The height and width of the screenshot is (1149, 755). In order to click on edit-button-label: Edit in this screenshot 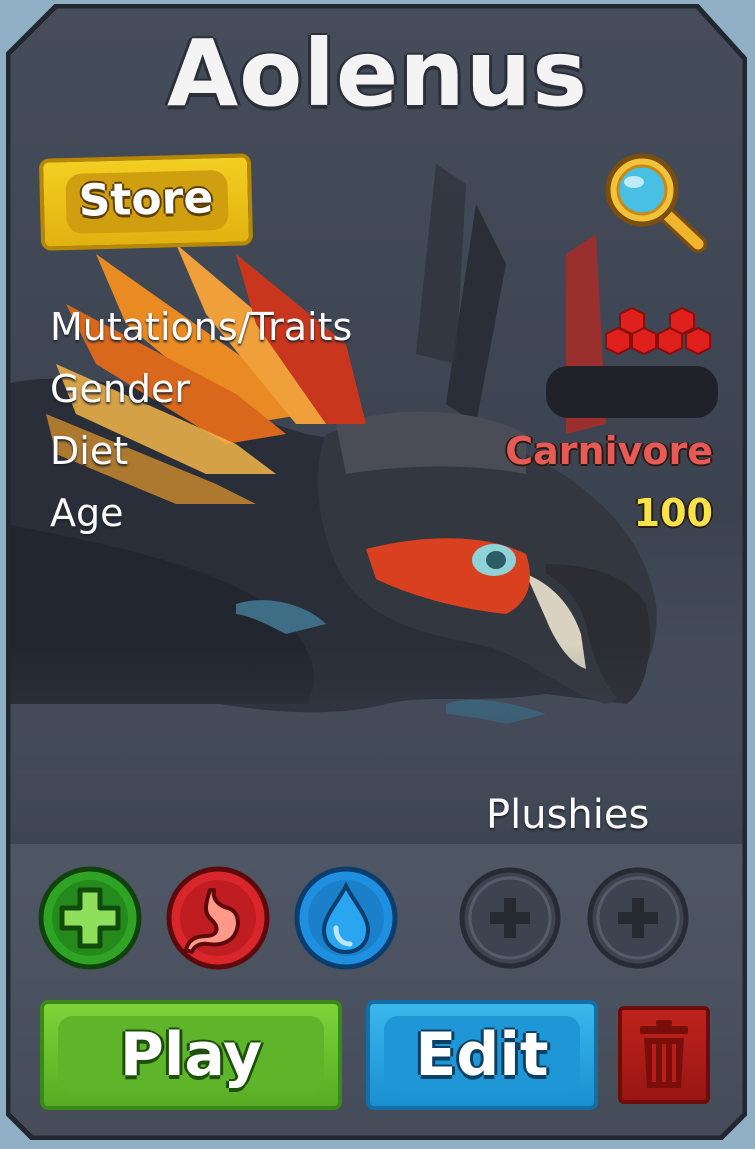, I will do `click(482, 1055)`.